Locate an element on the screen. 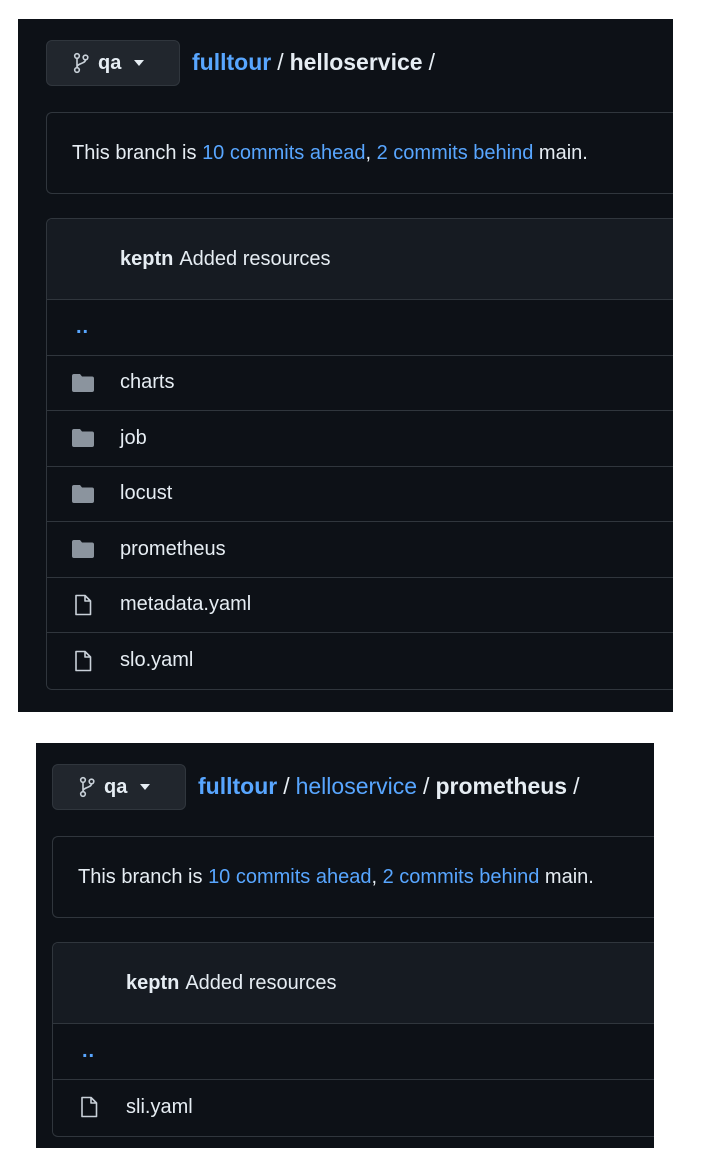  breadcrumb-current: helloservice is located at coordinates (356, 62).